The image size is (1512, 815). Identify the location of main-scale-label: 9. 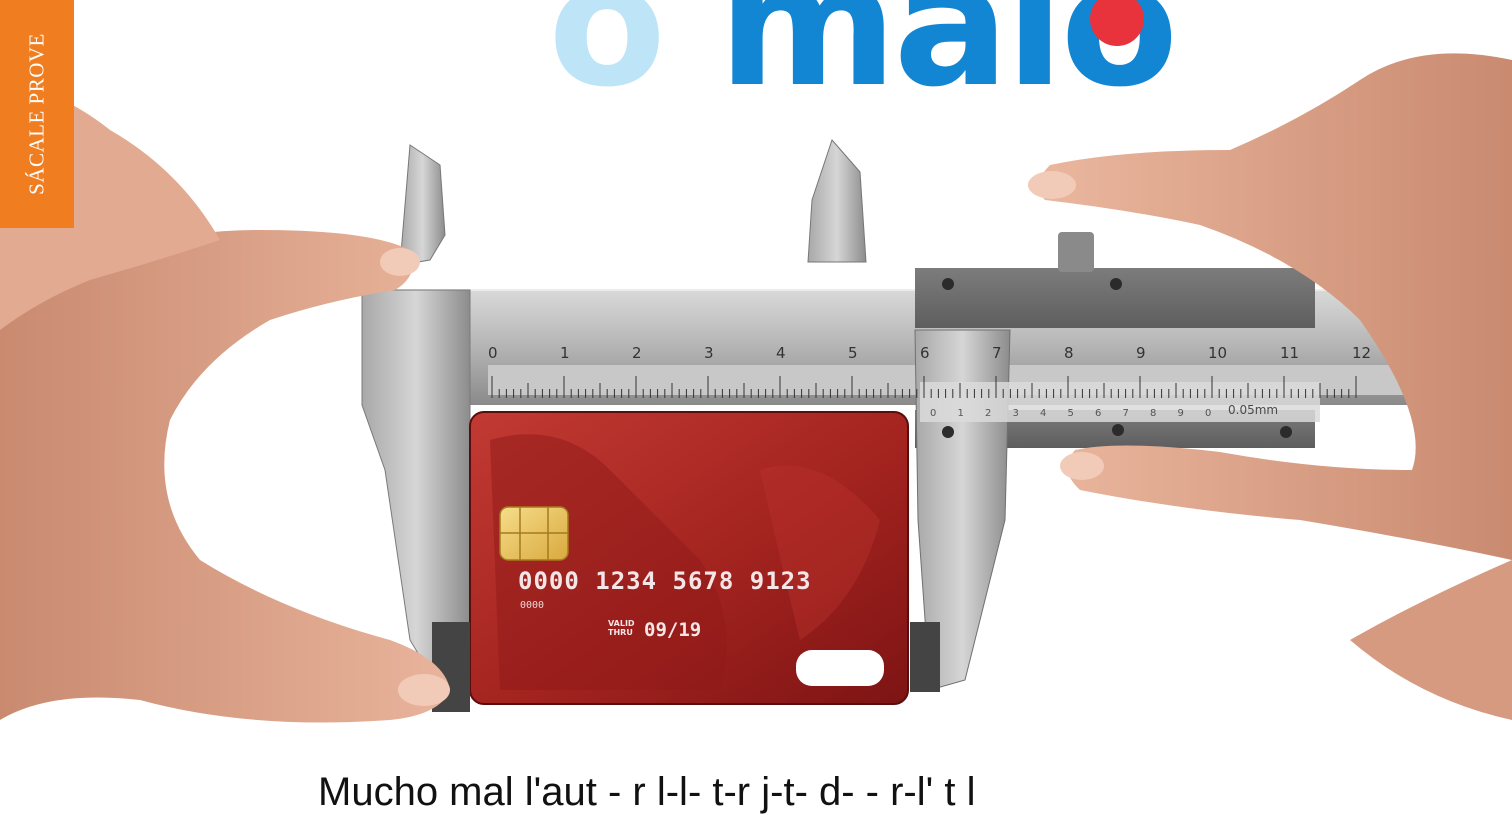
(1141, 353).